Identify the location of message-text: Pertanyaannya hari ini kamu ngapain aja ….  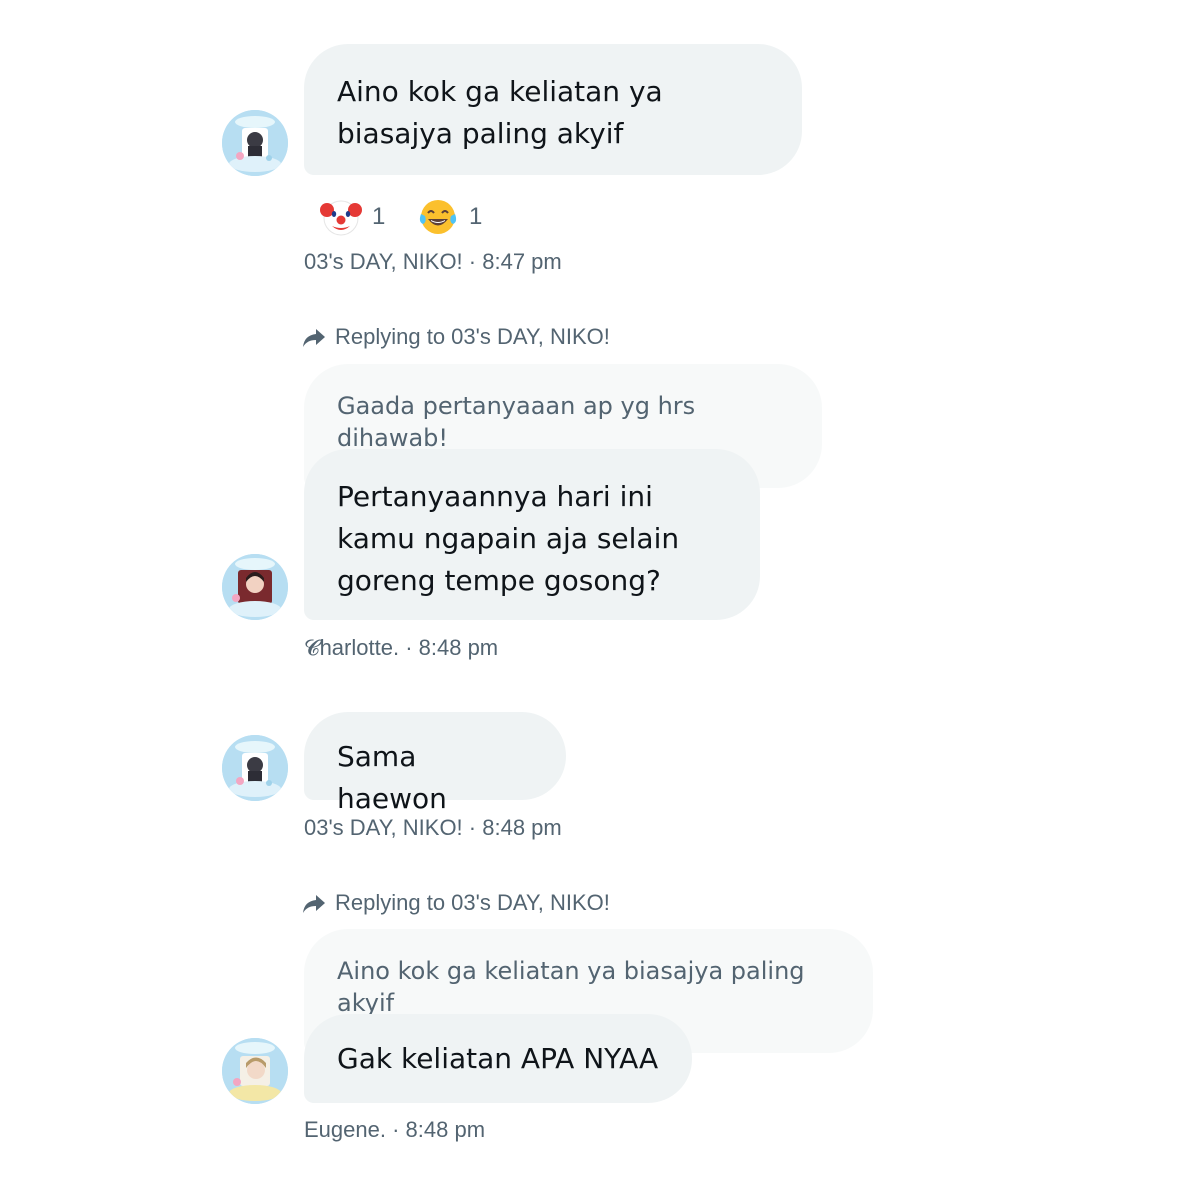
(508, 538).